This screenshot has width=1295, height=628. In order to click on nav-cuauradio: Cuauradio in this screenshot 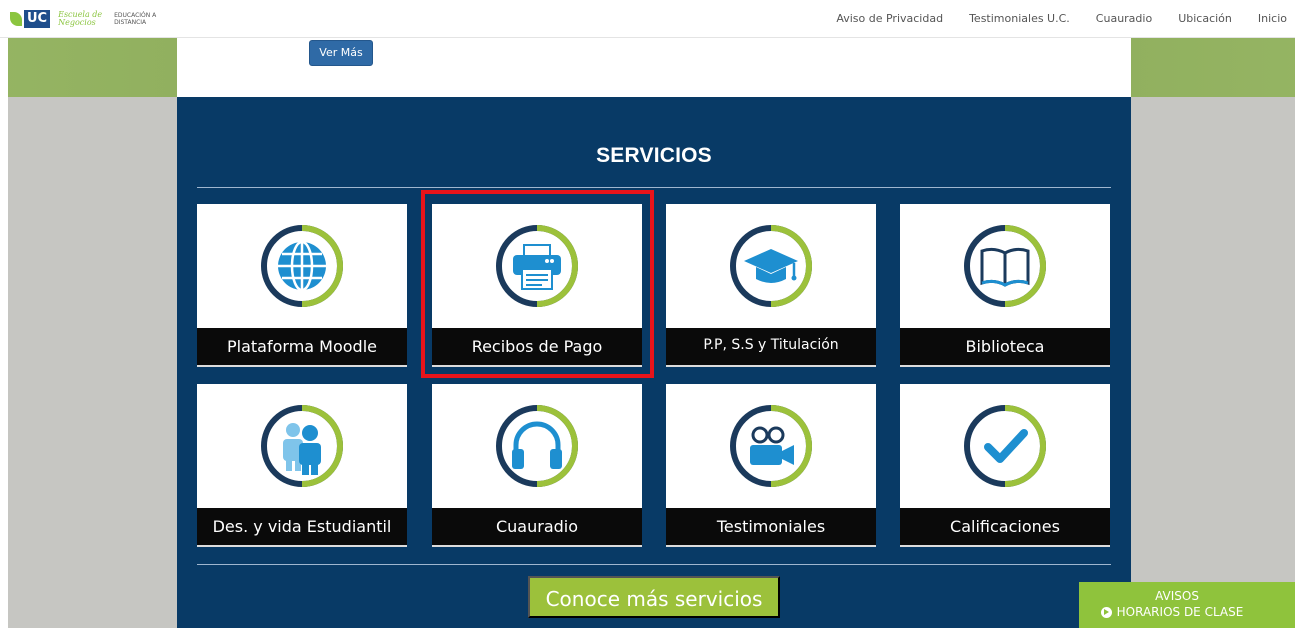, I will do `click(1124, 19)`.